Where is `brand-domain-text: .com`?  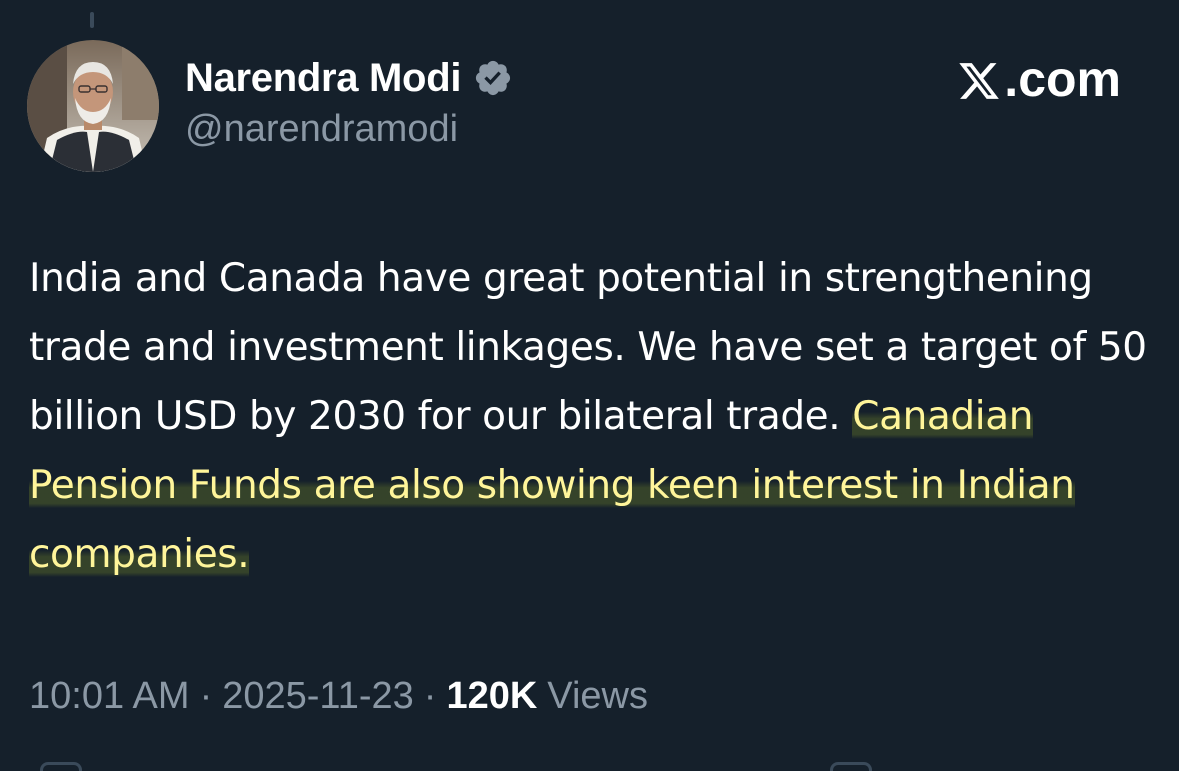
brand-domain-text: .com is located at coordinates (1062, 79).